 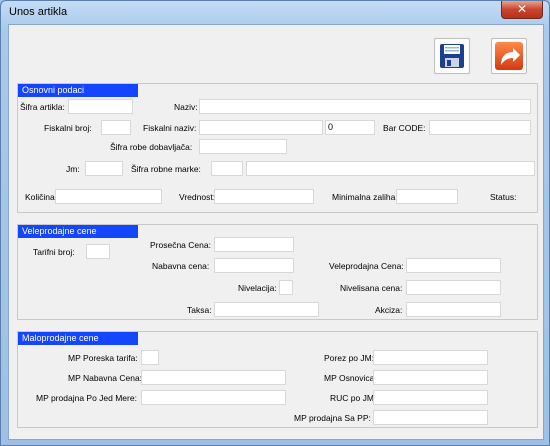 I want to click on label-sifra-artikla: Šifra artikla:, so click(x=42, y=107).